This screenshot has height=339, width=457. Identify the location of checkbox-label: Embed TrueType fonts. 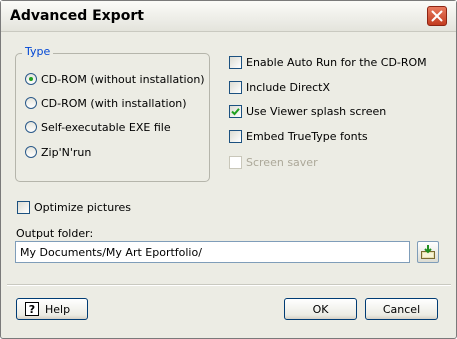
(307, 136).